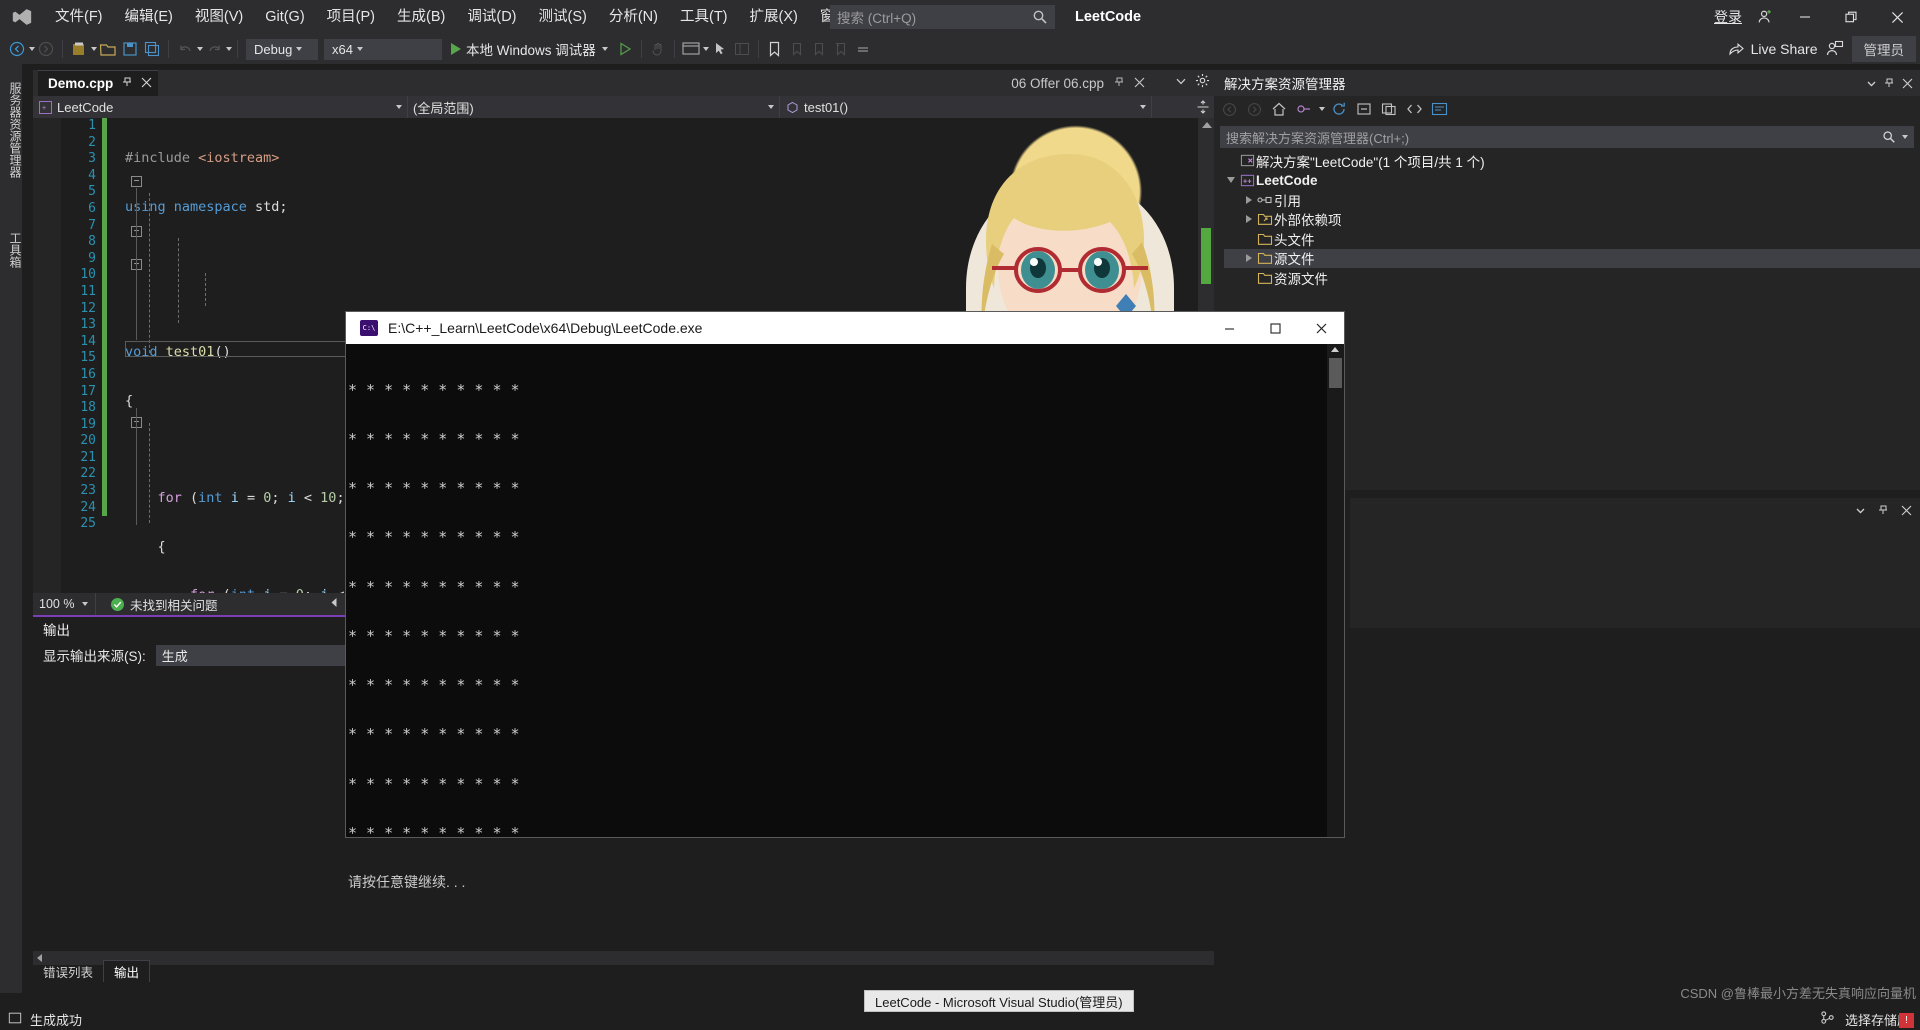  What do you see at coordinates (1572, 239) in the screenshot?
I see `tree-item-header-files: 头文件` at bounding box center [1572, 239].